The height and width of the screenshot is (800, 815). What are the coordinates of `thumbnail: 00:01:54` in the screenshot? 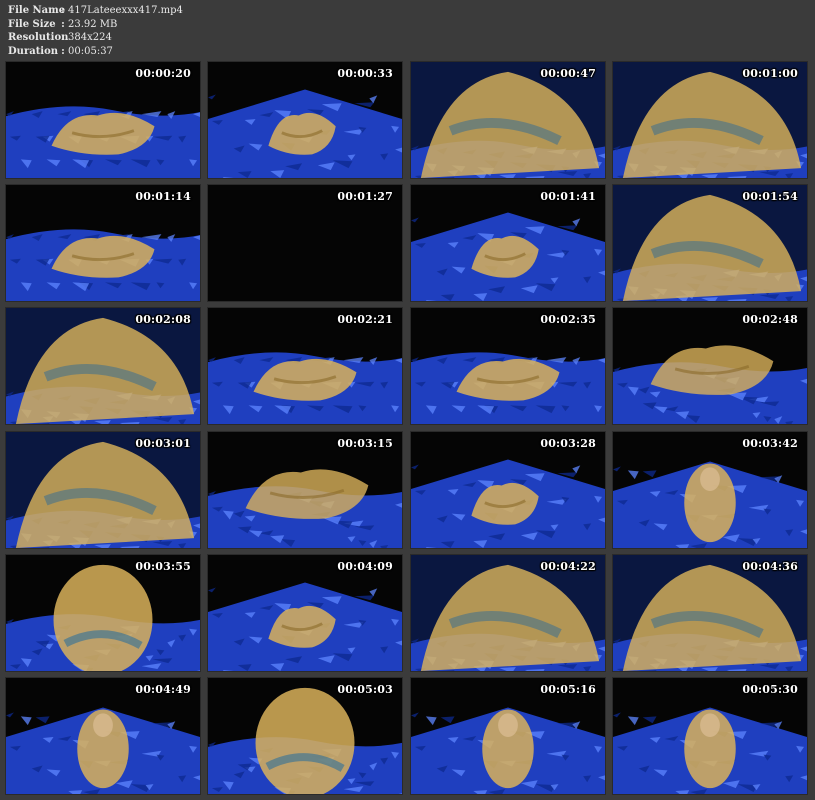 It's located at (710, 243).